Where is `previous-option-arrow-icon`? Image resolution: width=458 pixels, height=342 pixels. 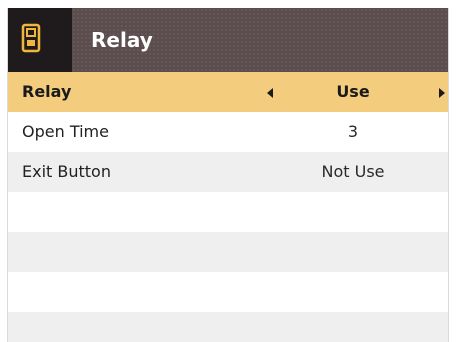 previous-option-arrow-icon is located at coordinates (270, 93).